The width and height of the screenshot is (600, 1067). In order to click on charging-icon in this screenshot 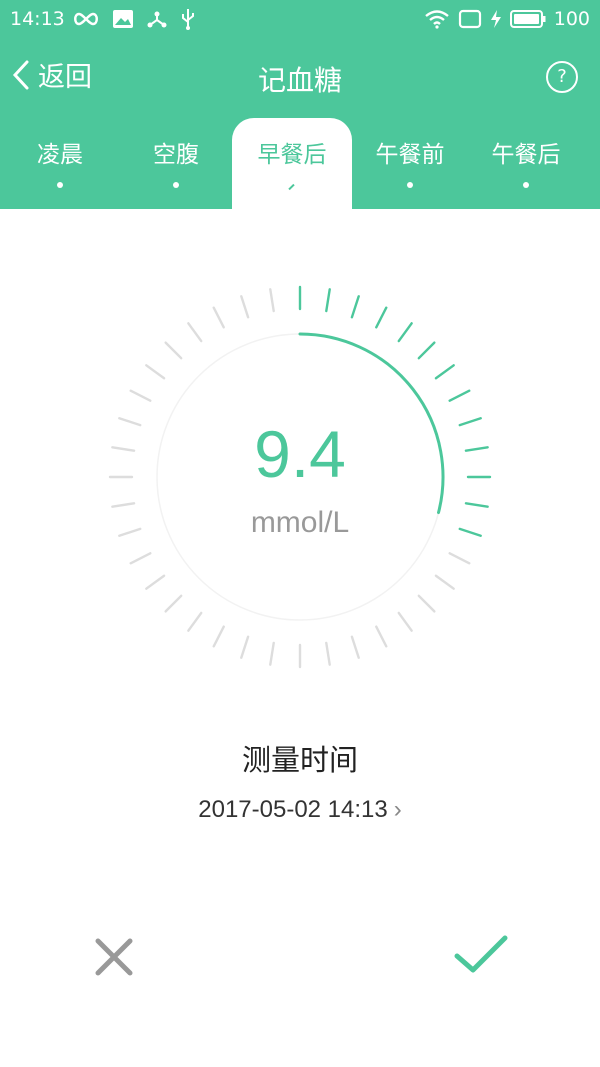, I will do `click(495, 19)`.